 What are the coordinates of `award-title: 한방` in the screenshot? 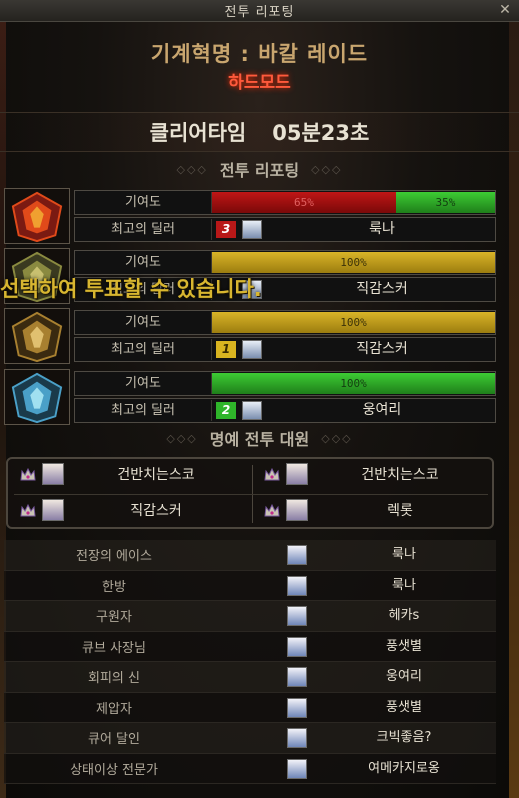 It's located at (114, 587).